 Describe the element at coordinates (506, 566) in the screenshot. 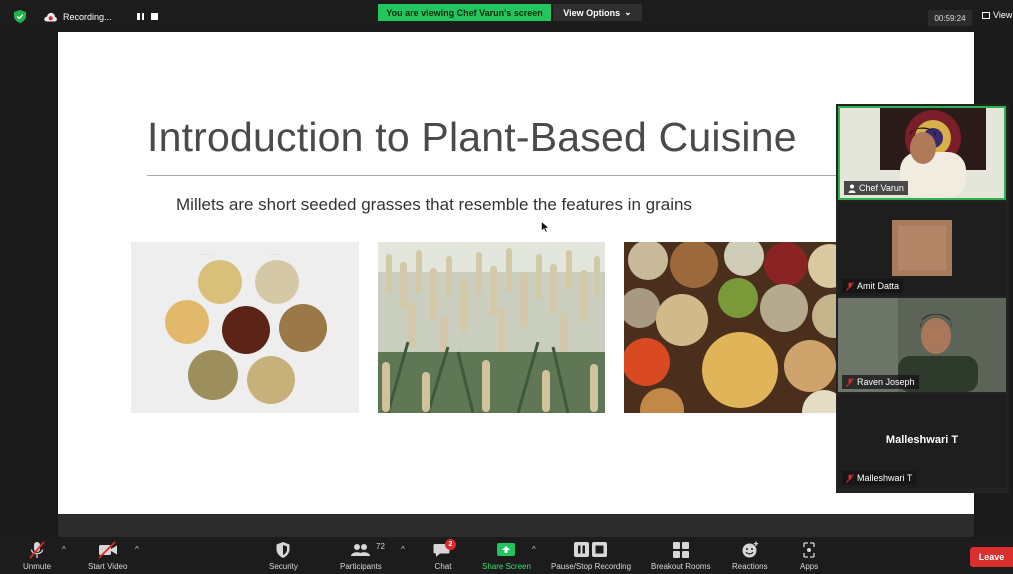

I see `share-screen-label: Share Screen` at that location.